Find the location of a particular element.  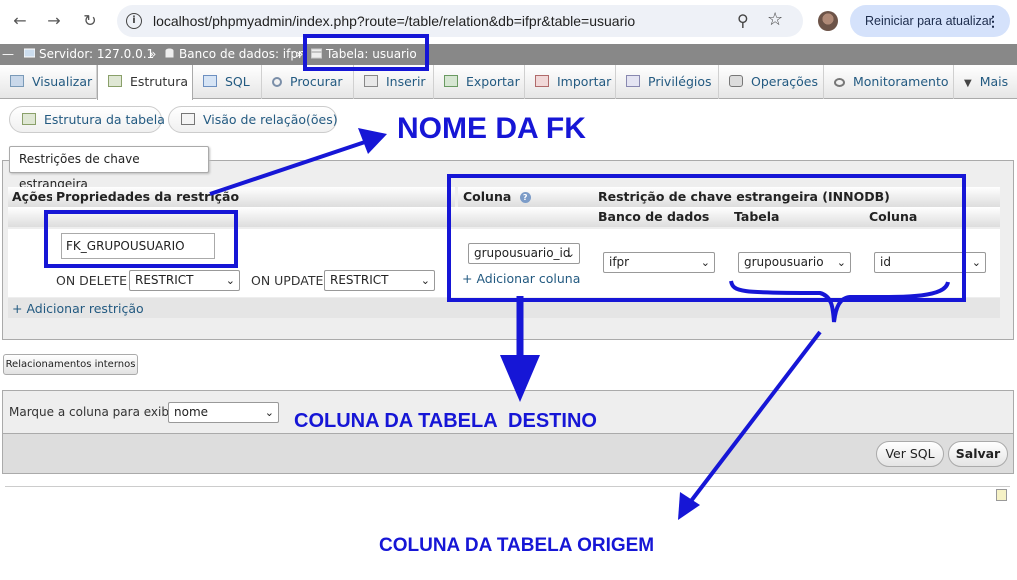

star-icon: ☆ is located at coordinates (775, 19).